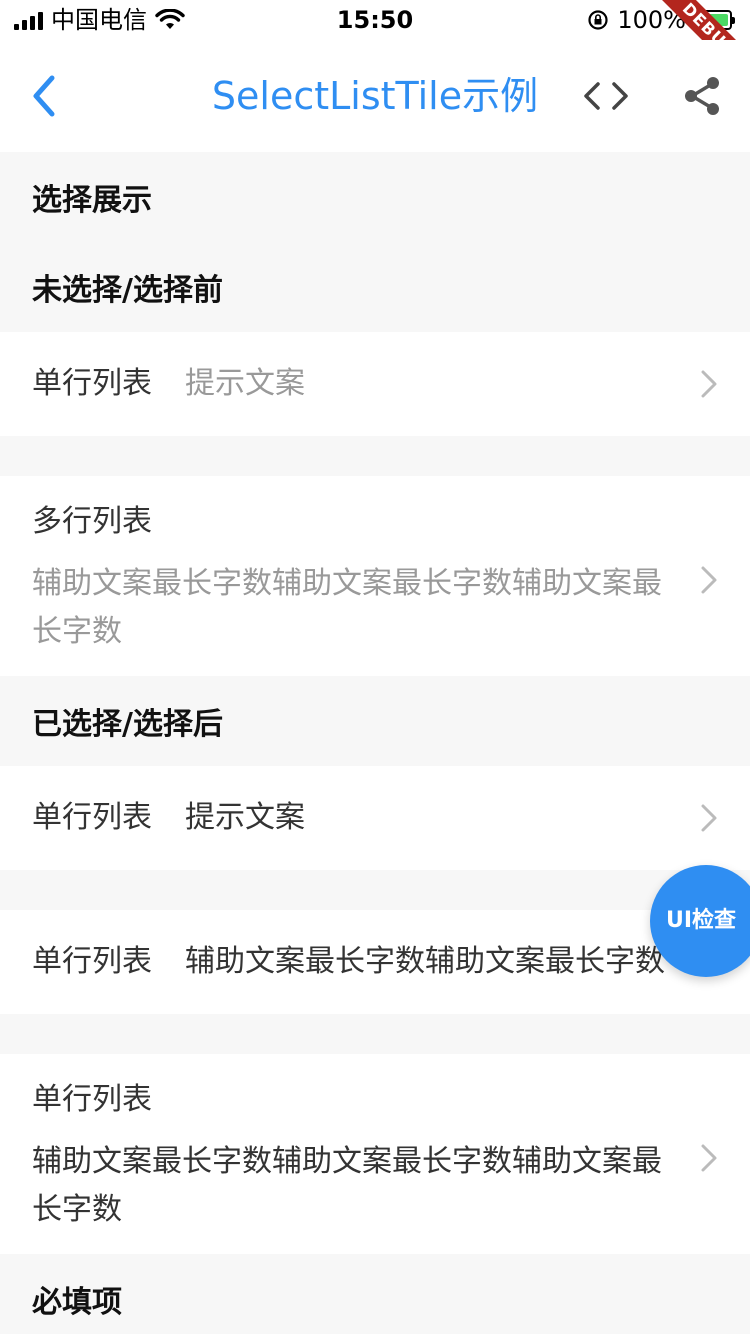 This screenshot has height=1334, width=750. I want to click on section-header-required: 必填项, so click(375, 1294).